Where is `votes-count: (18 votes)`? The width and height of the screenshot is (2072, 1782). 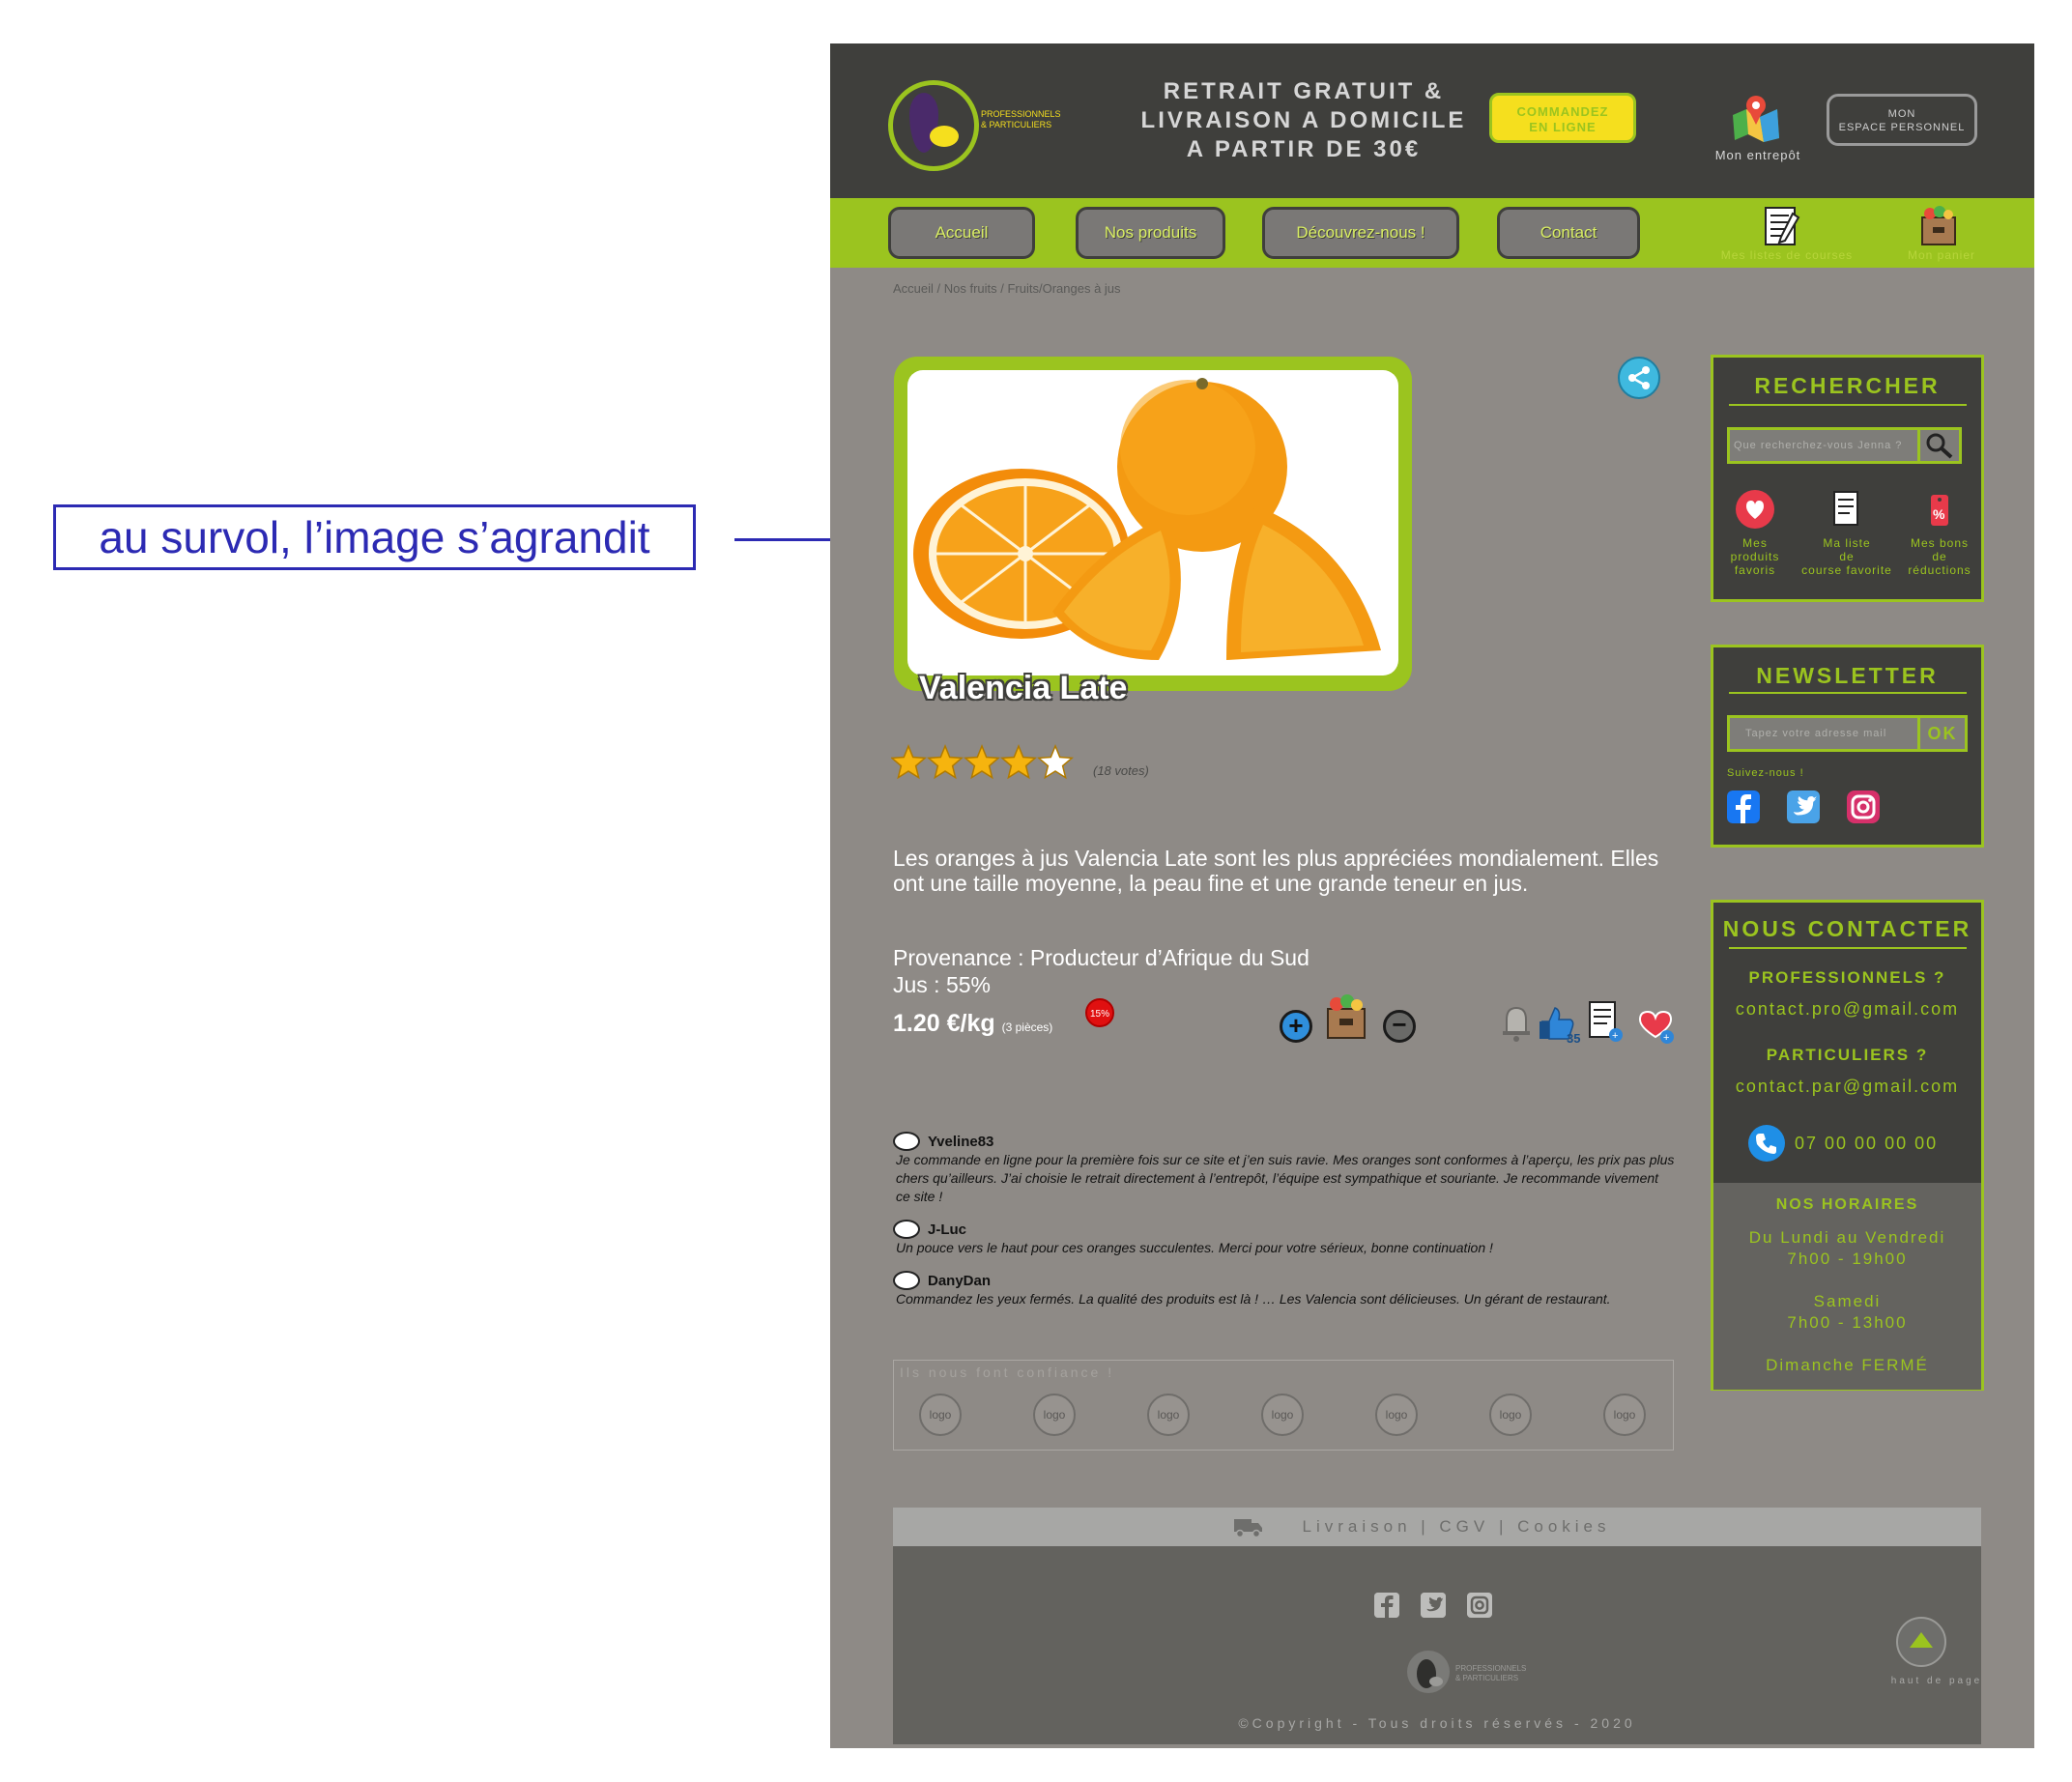
votes-count: (18 votes) is located at coordinates (1121, 770).